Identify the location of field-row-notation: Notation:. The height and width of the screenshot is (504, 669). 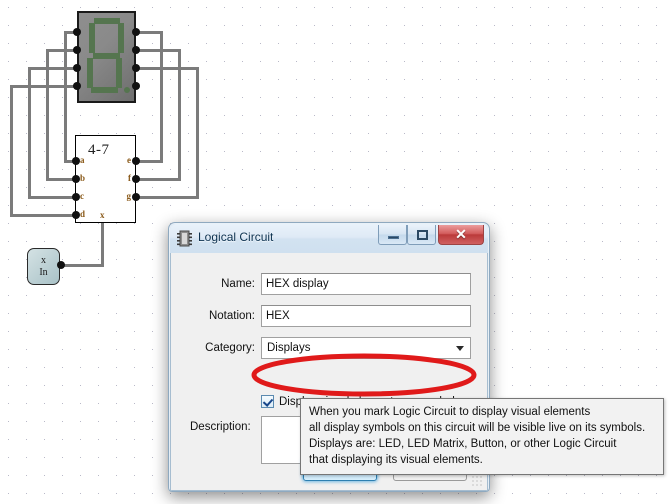
(329, 317).